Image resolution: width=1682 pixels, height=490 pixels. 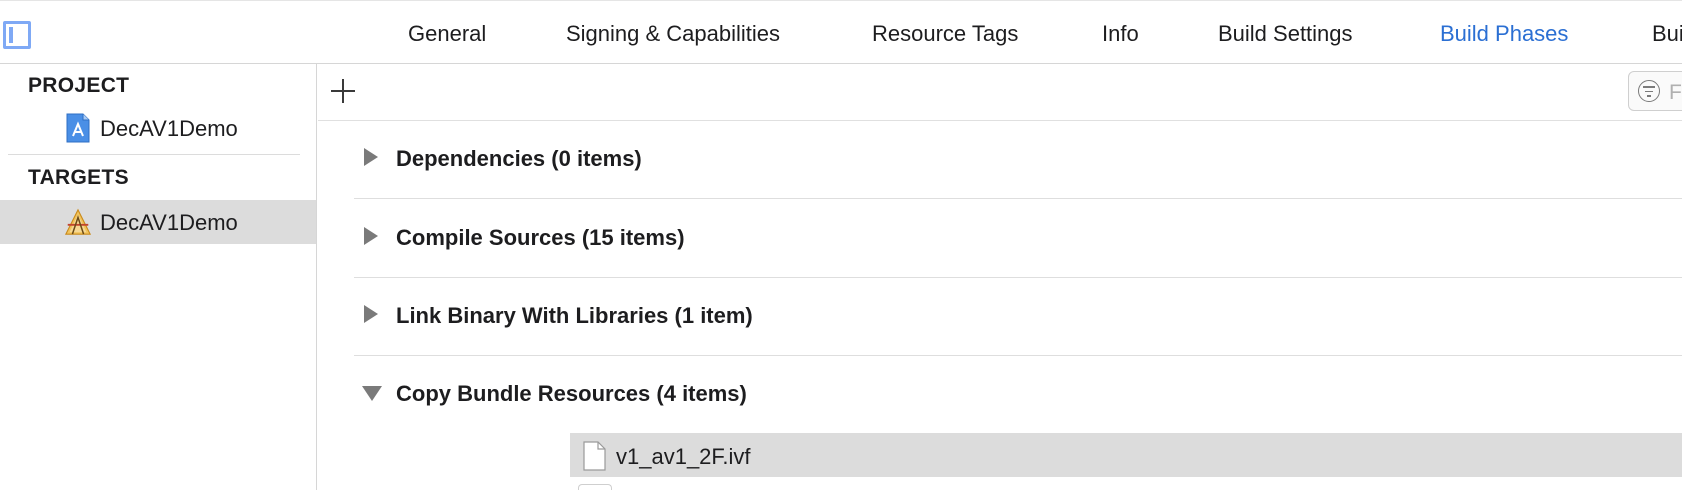 I want to click on tab-build-rules: Bui, so click(x=1667, y=34).